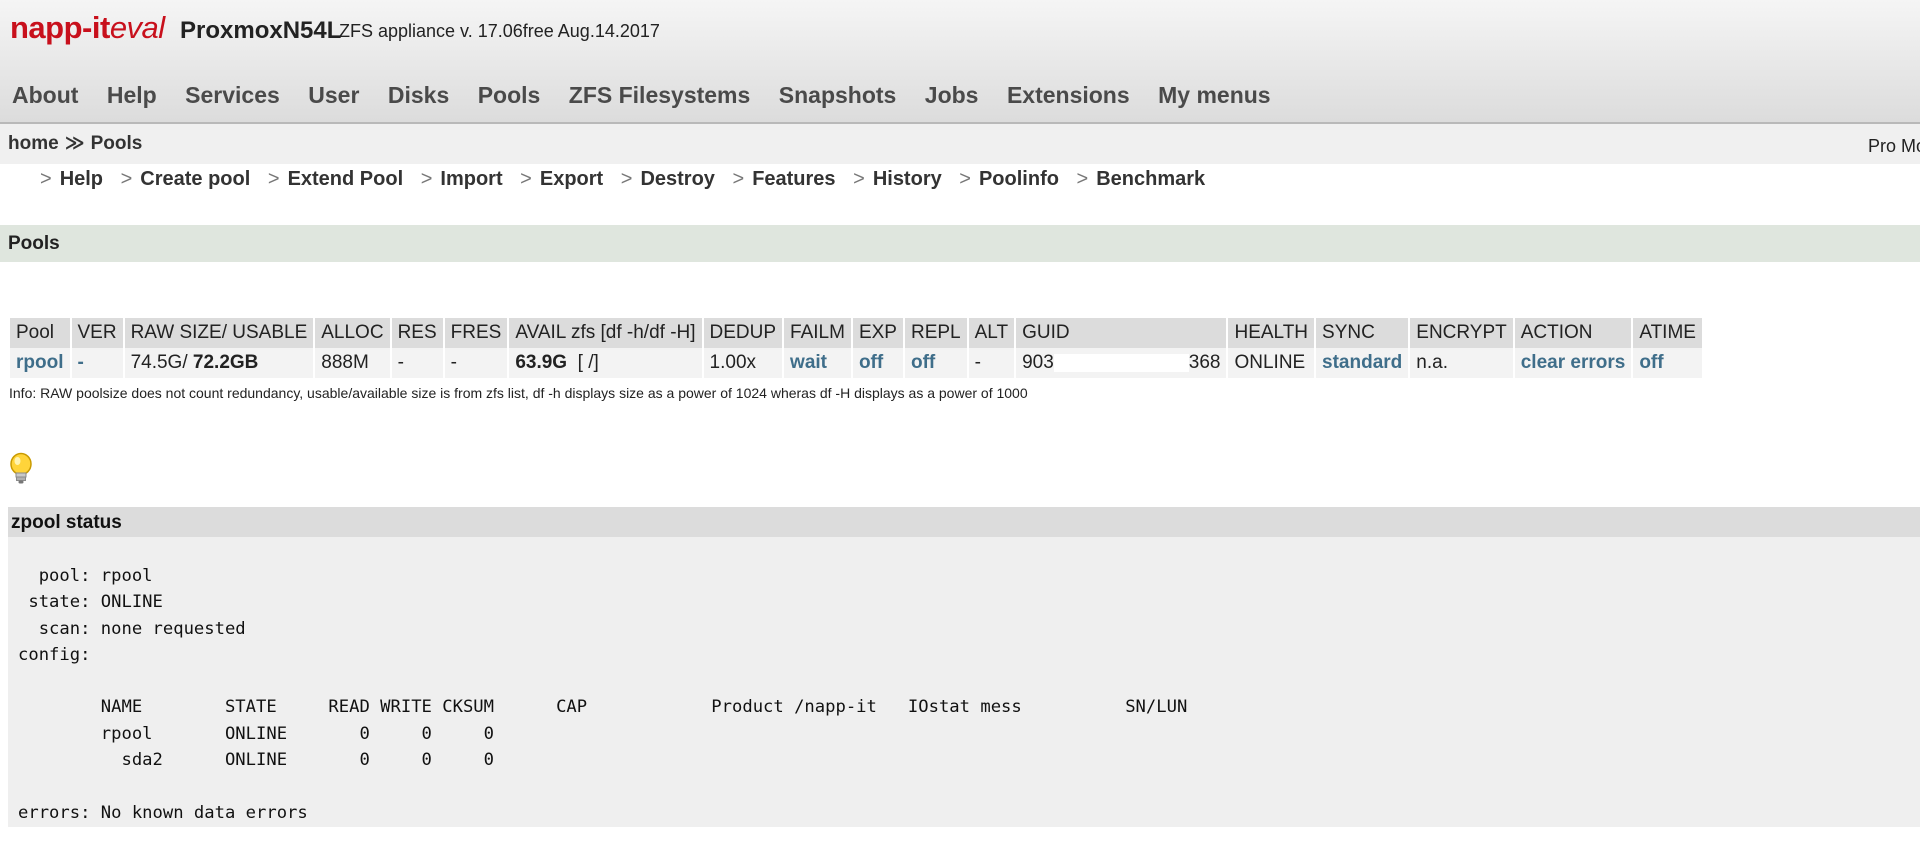 This screenshot has height=848, width=1920. Describe the element at coordinates (817, 333) in the screenshot. I see `col-failm: FAILM` at that location.